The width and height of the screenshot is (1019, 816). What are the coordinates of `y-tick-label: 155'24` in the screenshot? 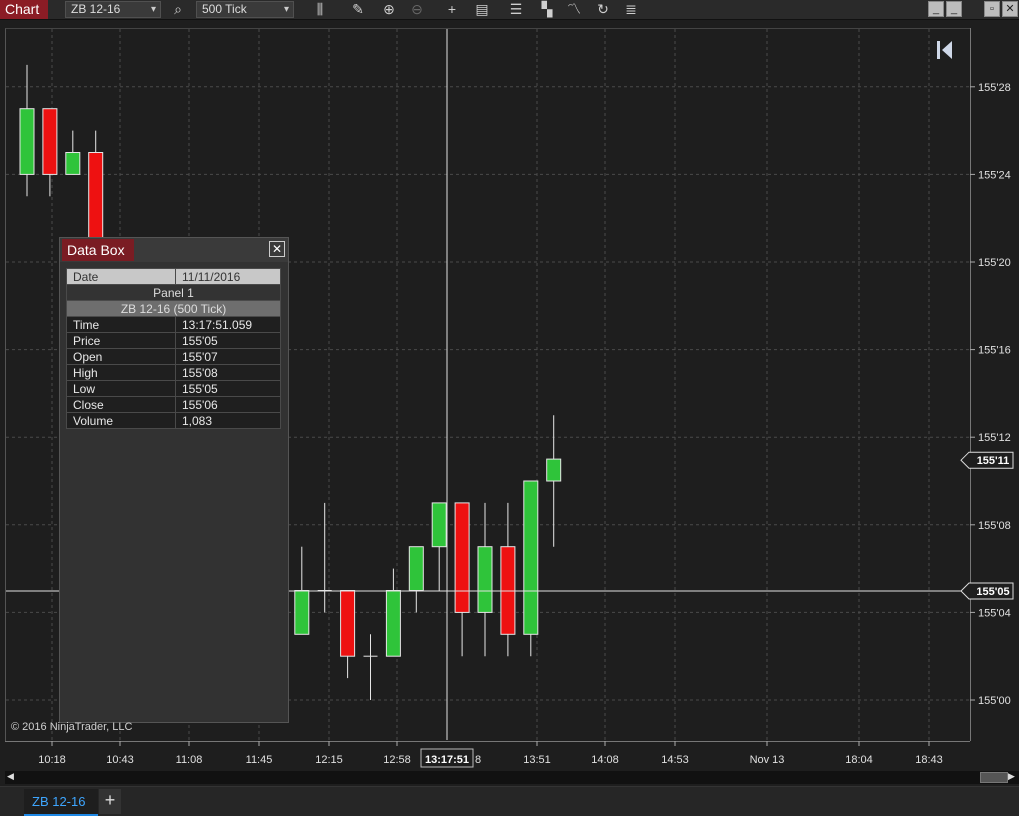 It's located at (994, 175).